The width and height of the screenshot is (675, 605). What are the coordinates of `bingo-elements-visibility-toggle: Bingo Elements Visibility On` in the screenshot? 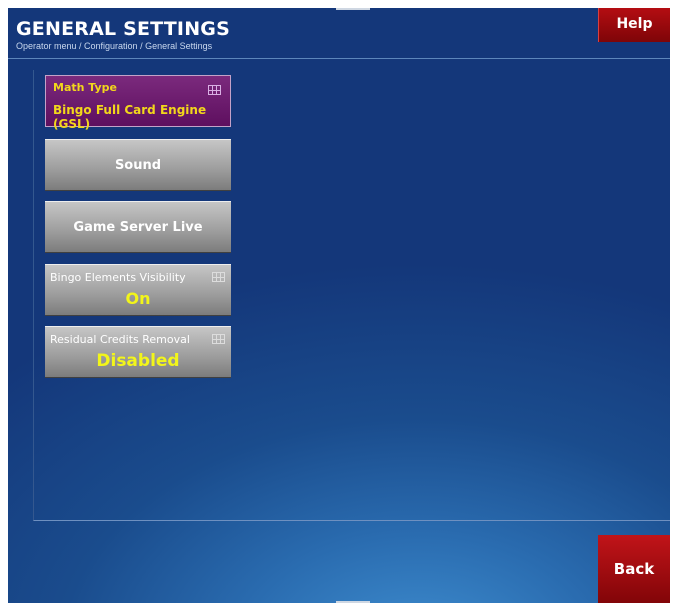 It's located at (138, 290).